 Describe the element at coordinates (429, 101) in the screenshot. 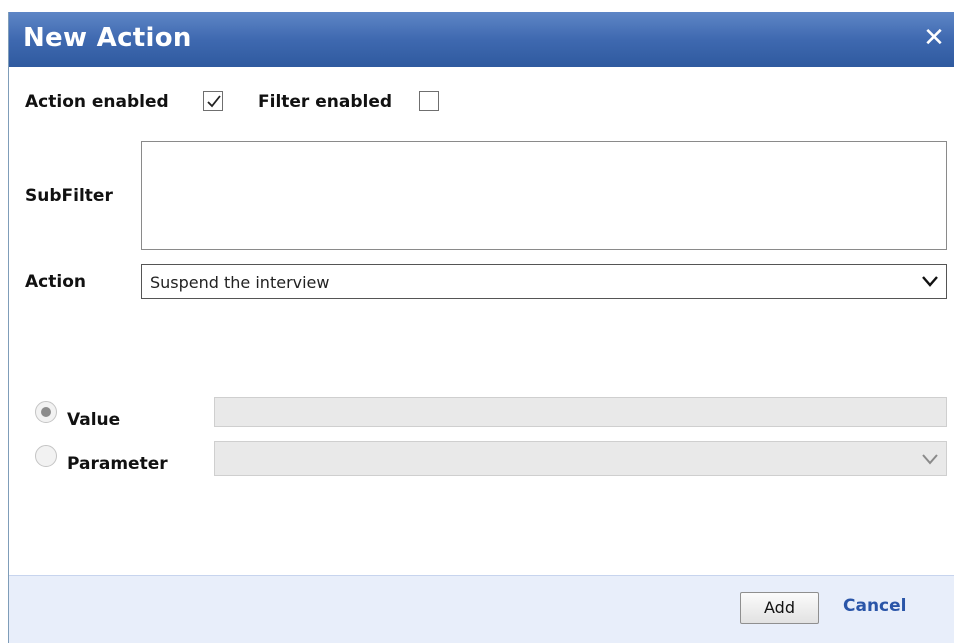

I see `filter-enabled-checkbox` at that location.